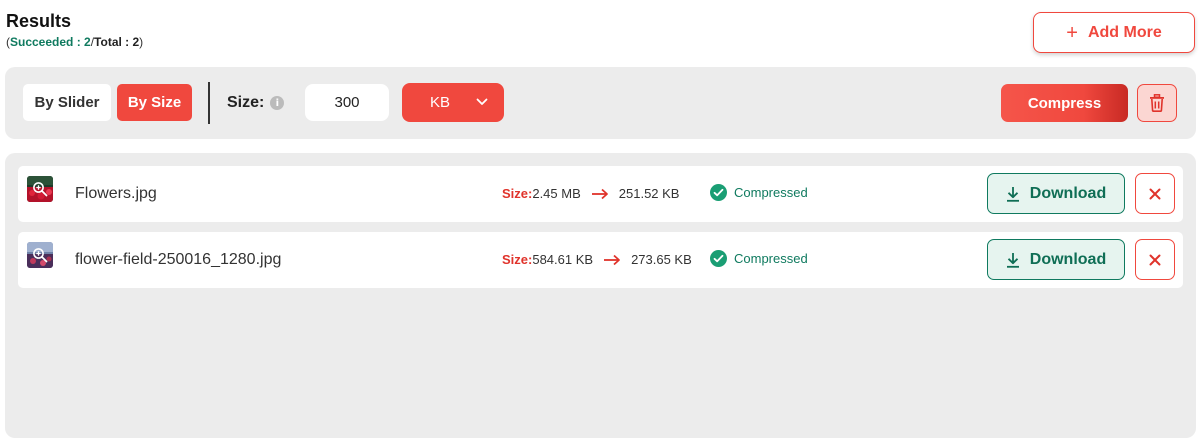  I want to click on chevron-down-icon, so click(482, 101).